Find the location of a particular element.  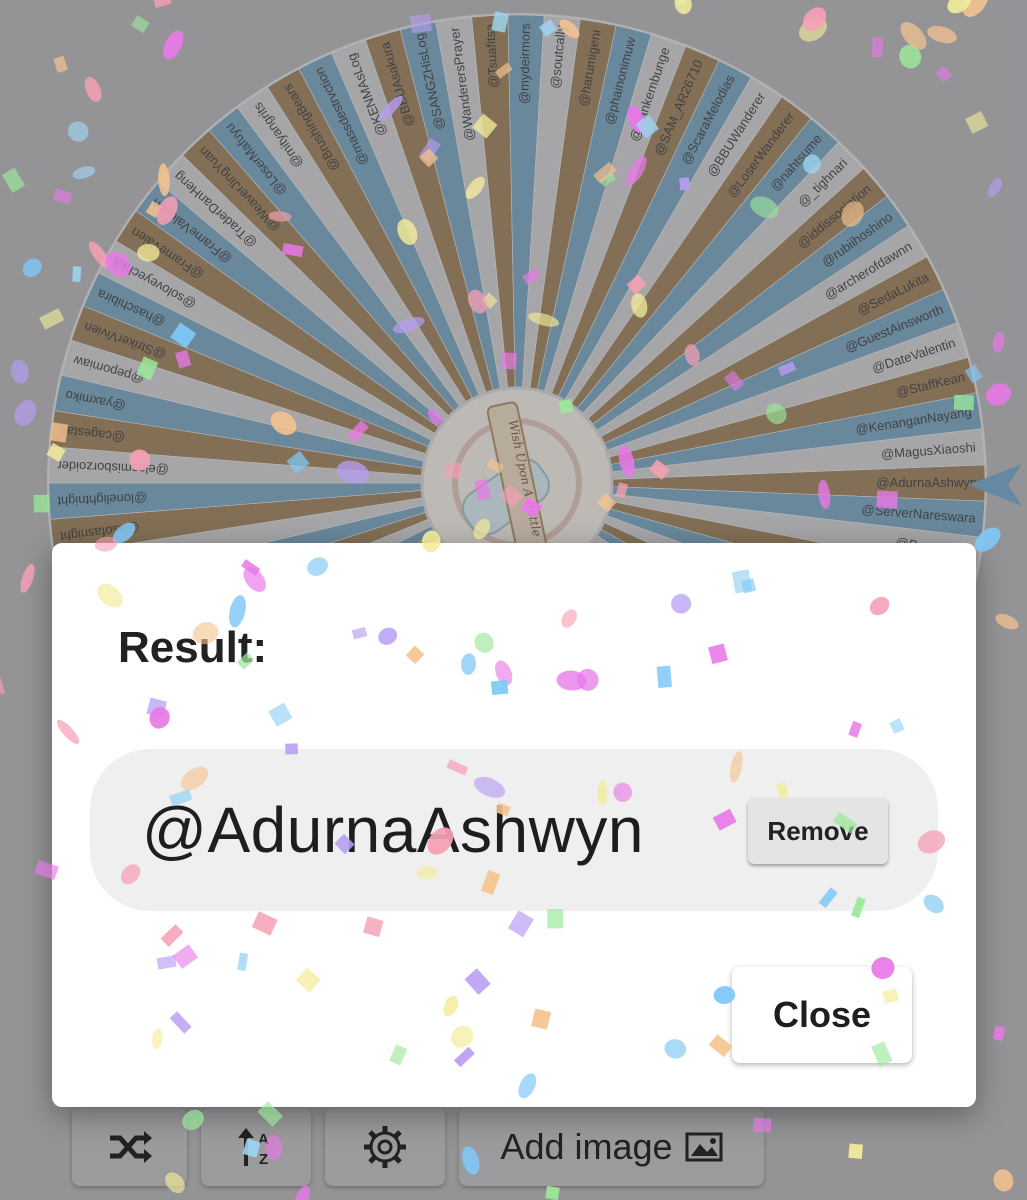

wheel-toolbar: A Z Add image is located at coordinates (418, 1147).